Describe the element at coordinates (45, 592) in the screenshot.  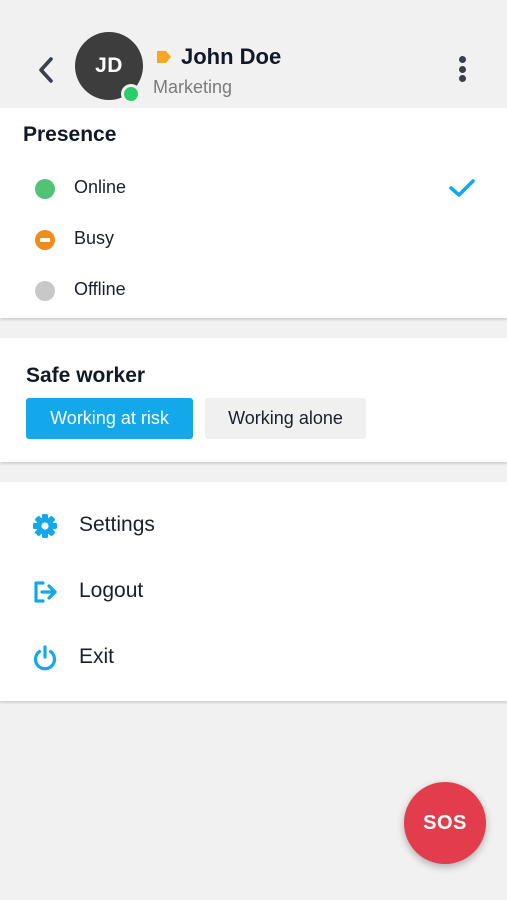
I see `logout-icon` at that location.